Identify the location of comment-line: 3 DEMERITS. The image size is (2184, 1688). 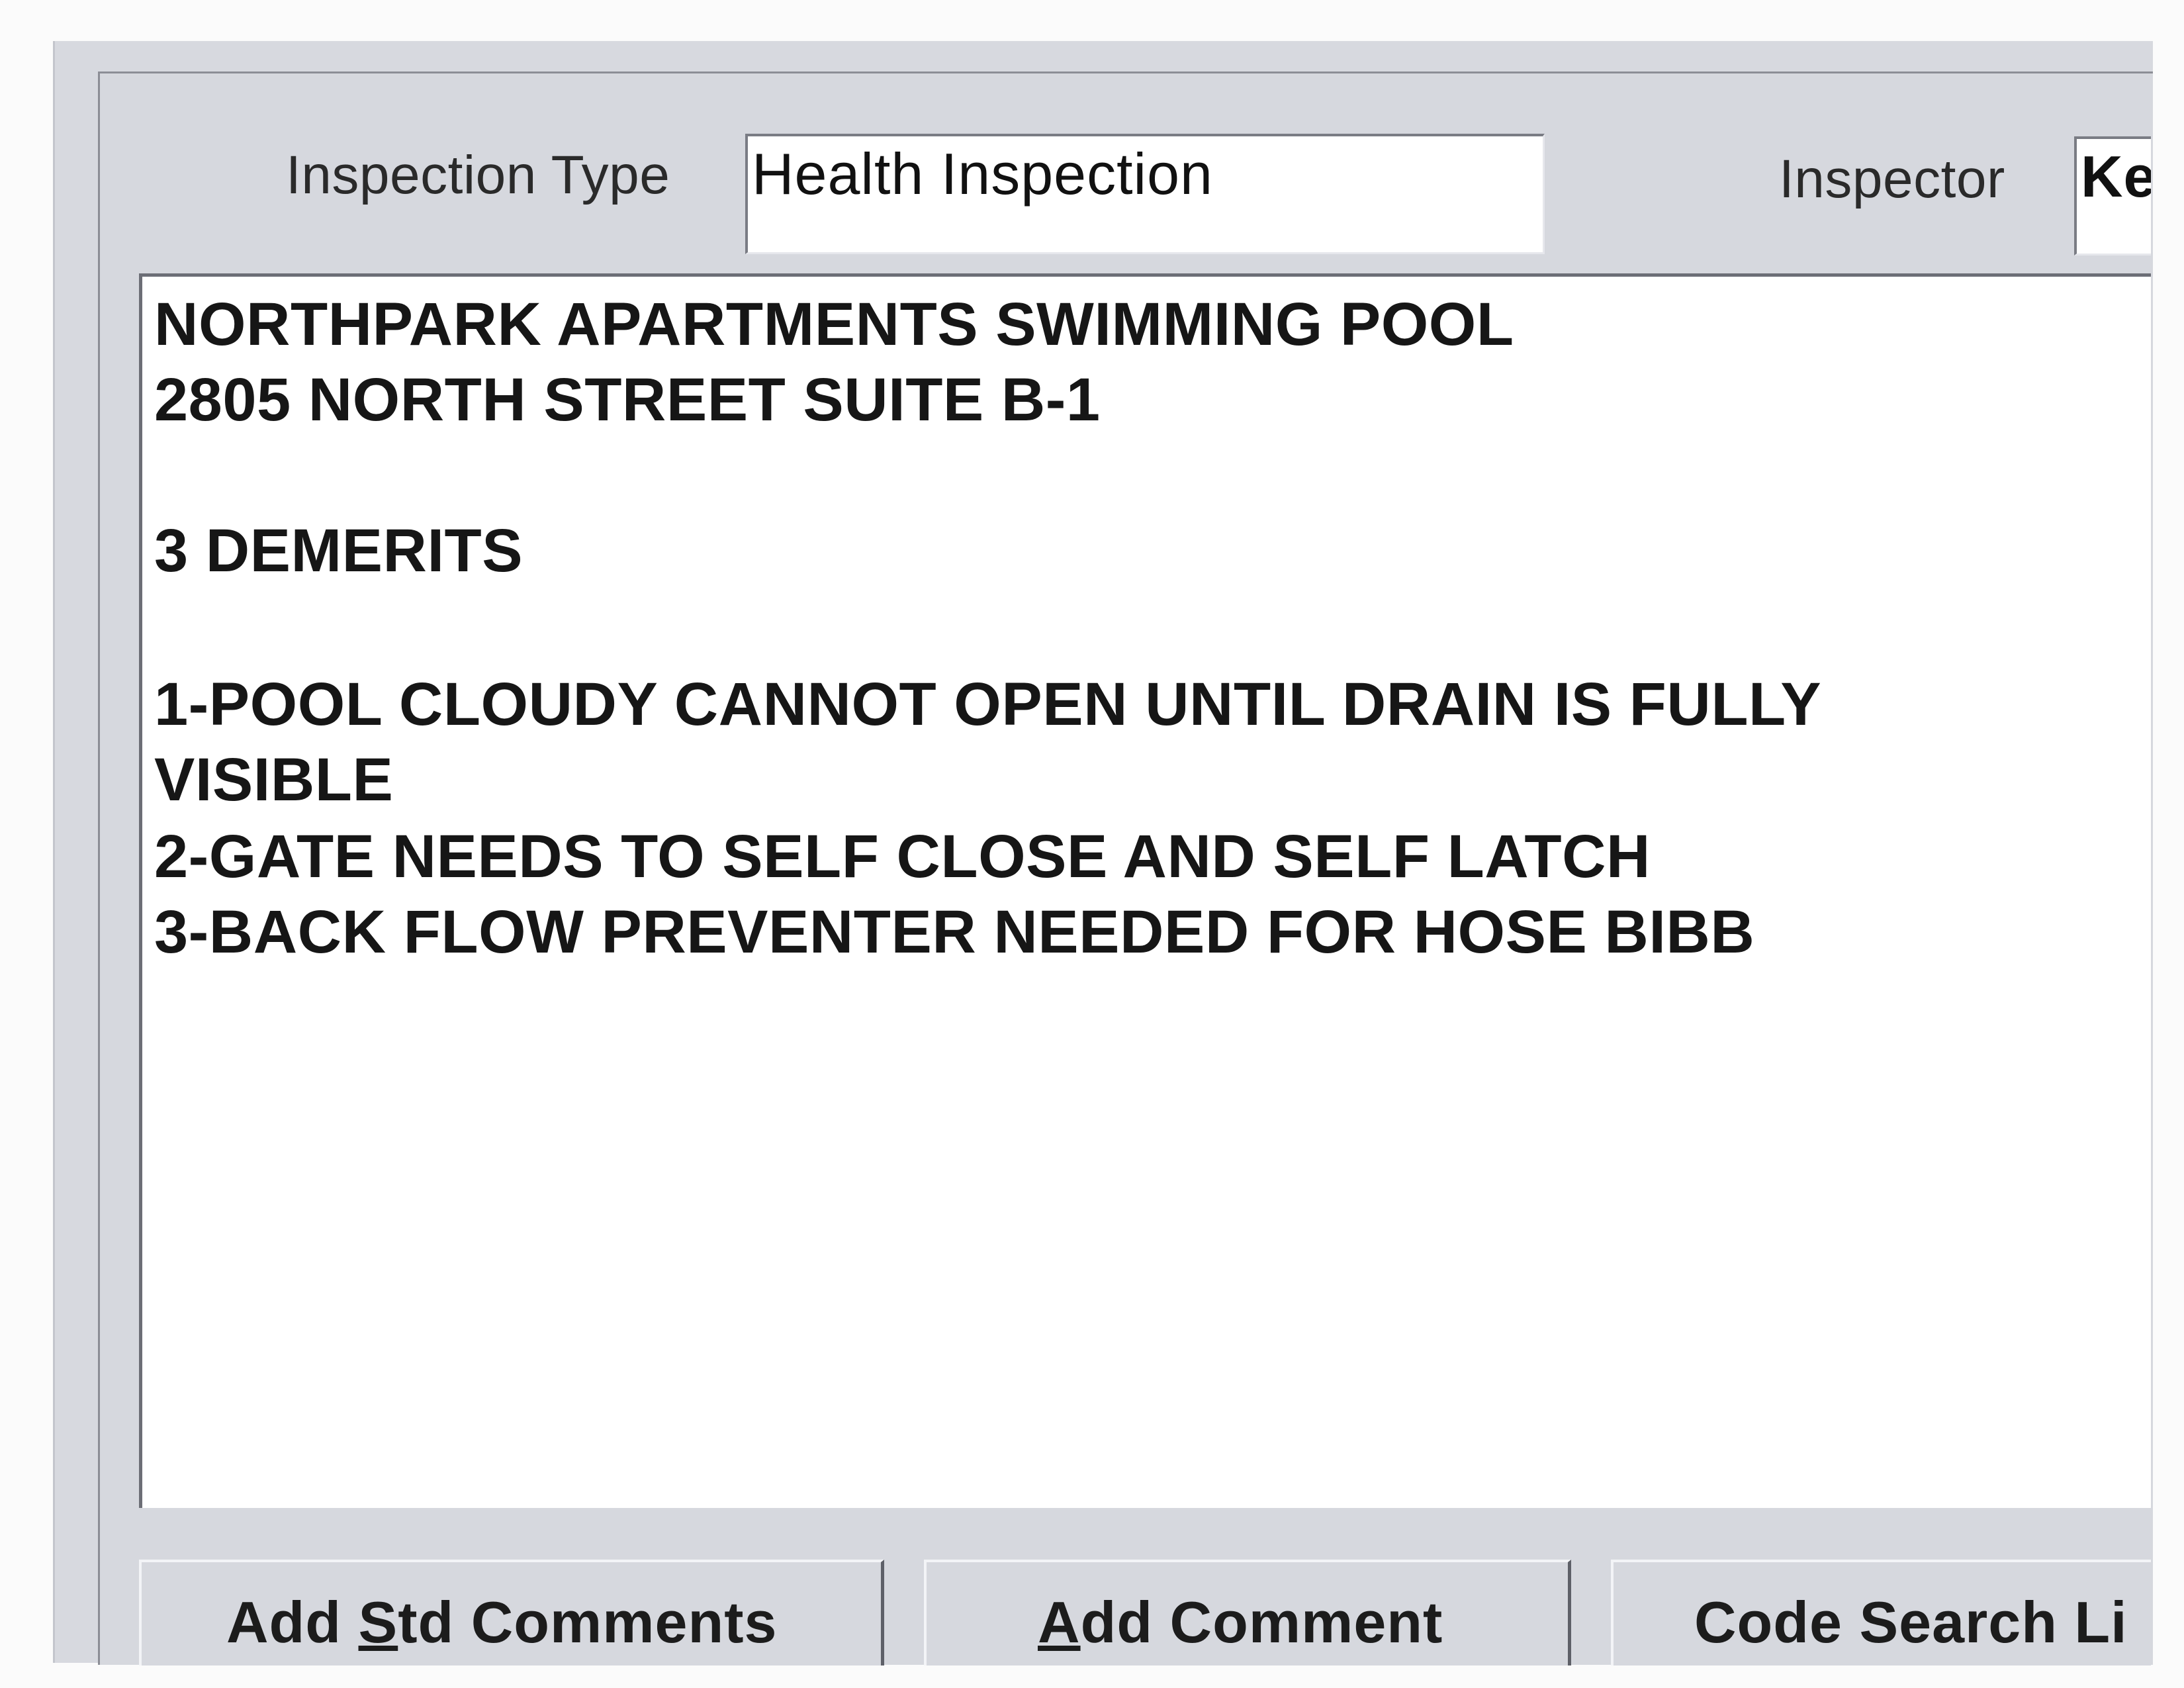
(338, 551).